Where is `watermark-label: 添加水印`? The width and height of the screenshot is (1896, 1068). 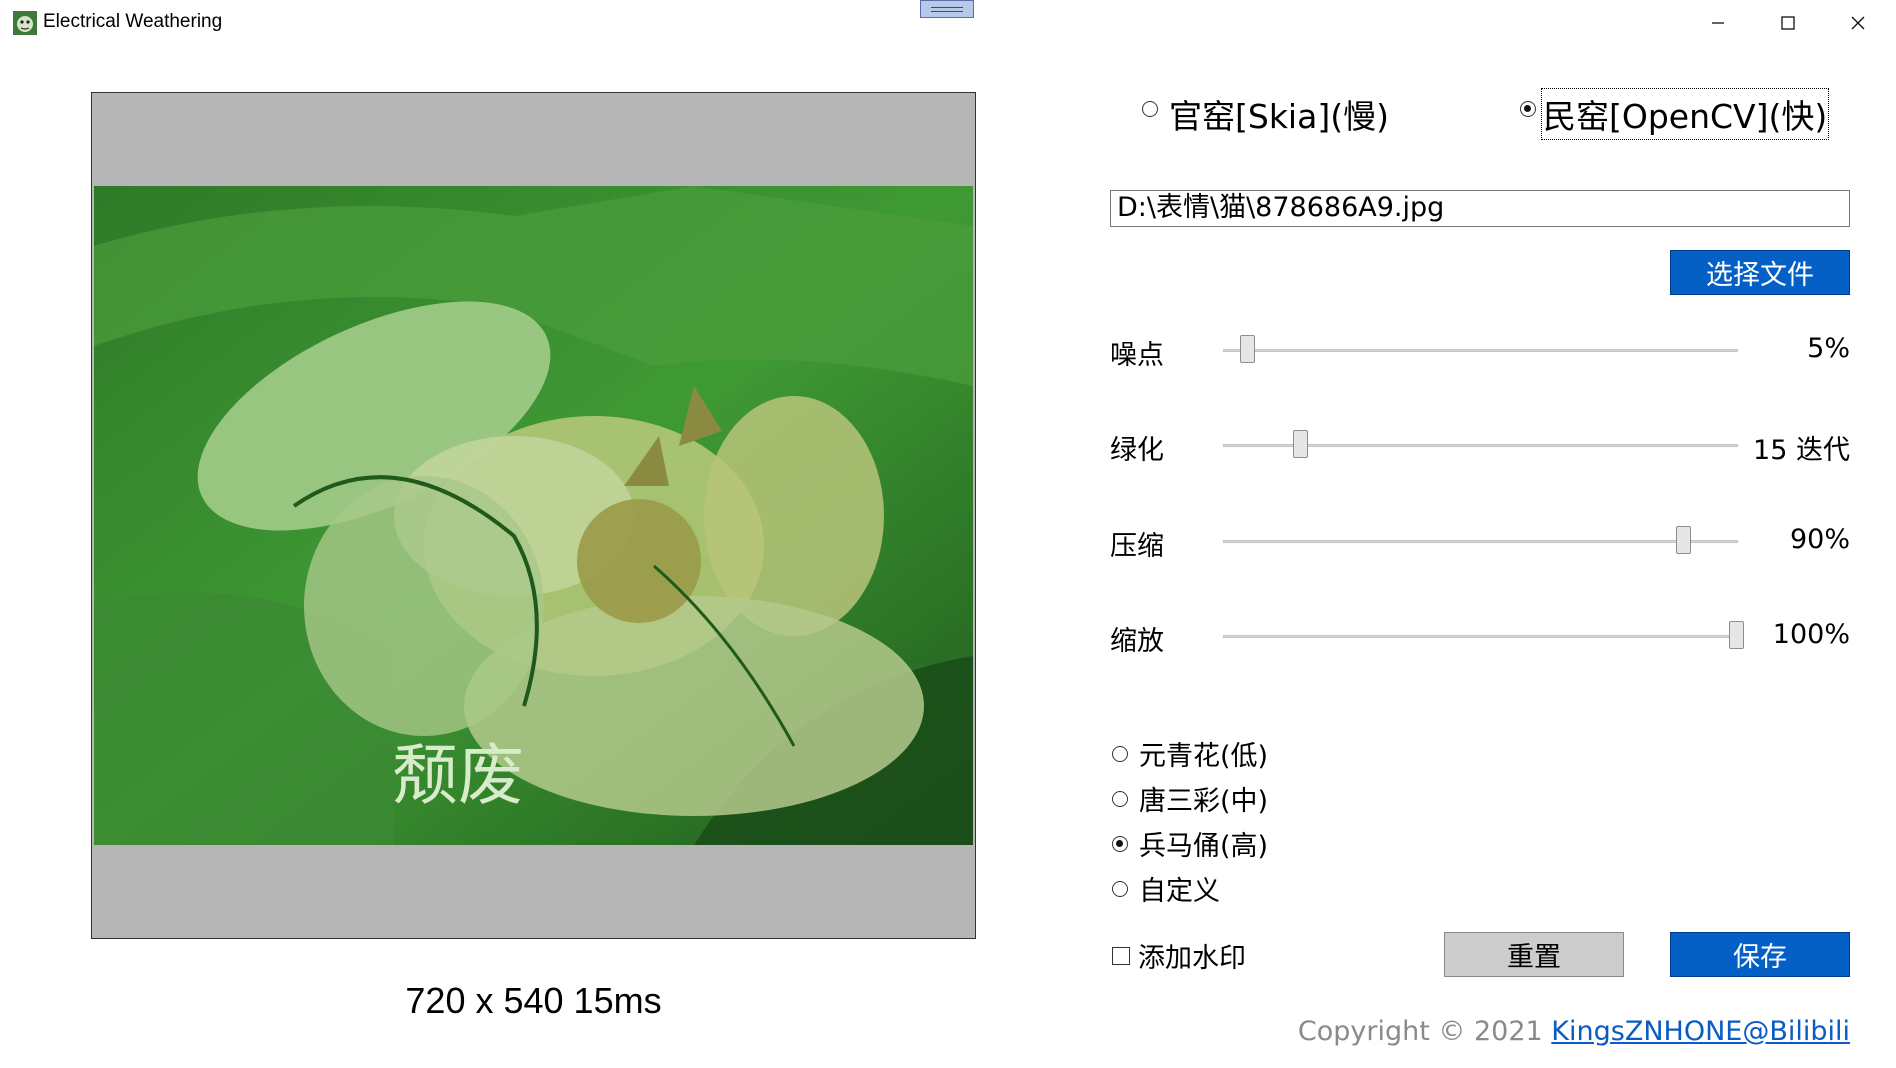 watermark-label: 添加水印 is located at coordinates (1192, 958).